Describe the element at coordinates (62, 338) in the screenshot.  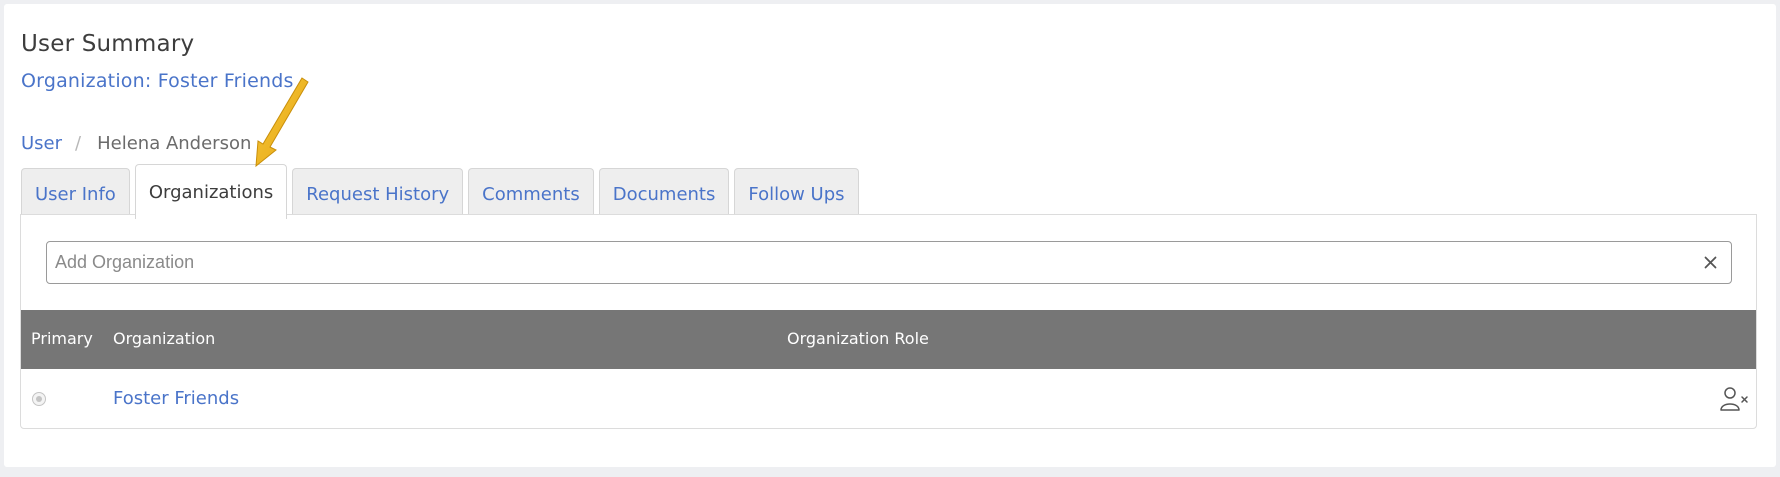
I see `column-header-primary: Primary` at that location.